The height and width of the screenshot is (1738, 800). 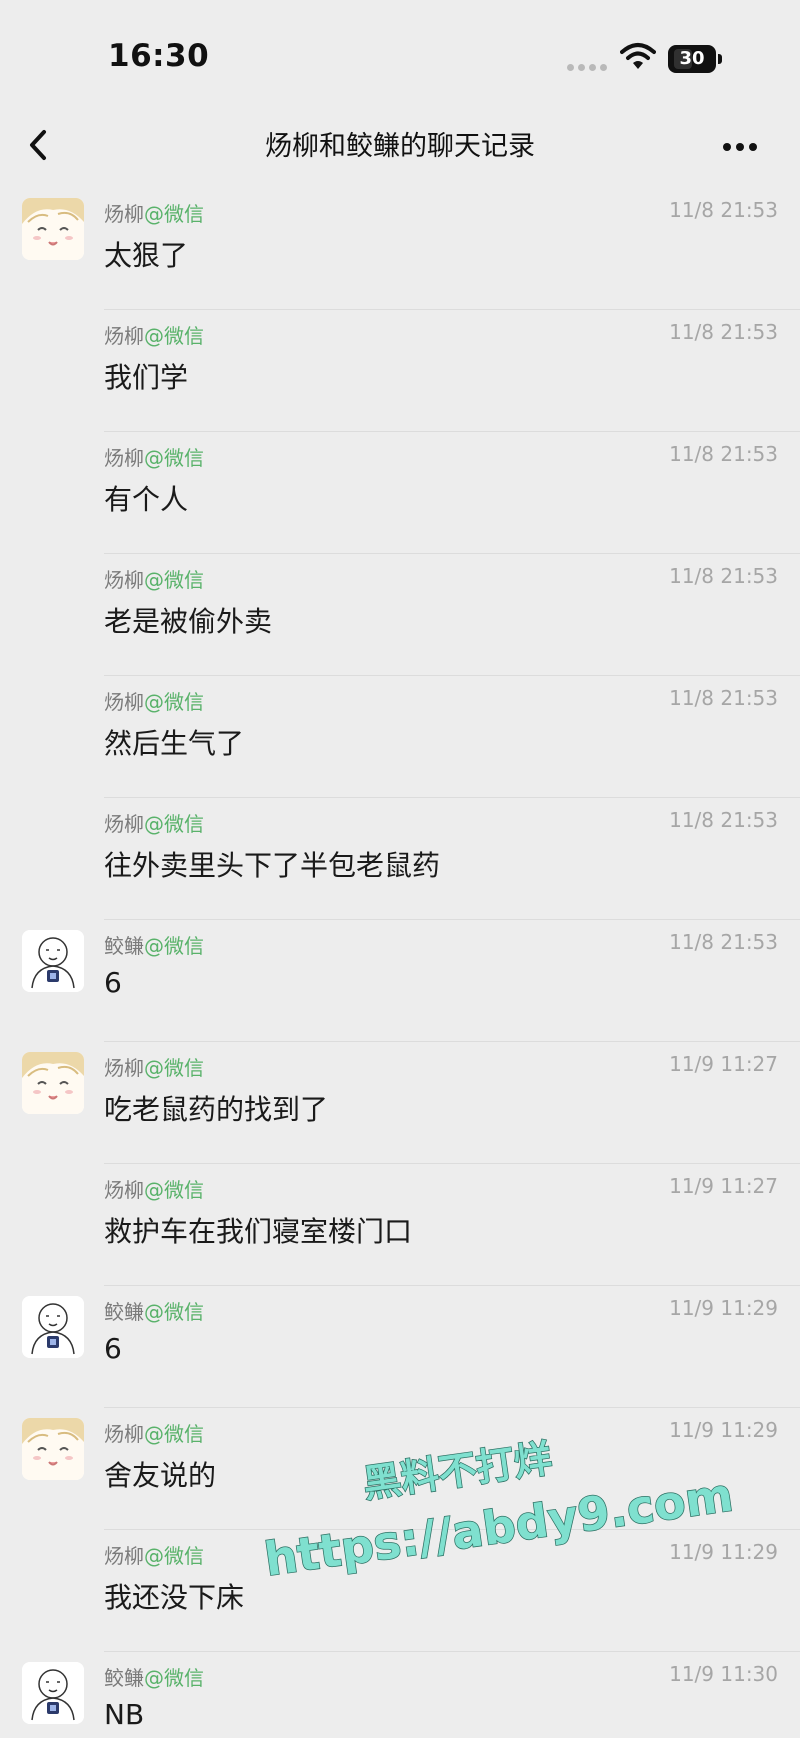 I want to click on message-text: 然后生气了, so click(x=174, y=743).